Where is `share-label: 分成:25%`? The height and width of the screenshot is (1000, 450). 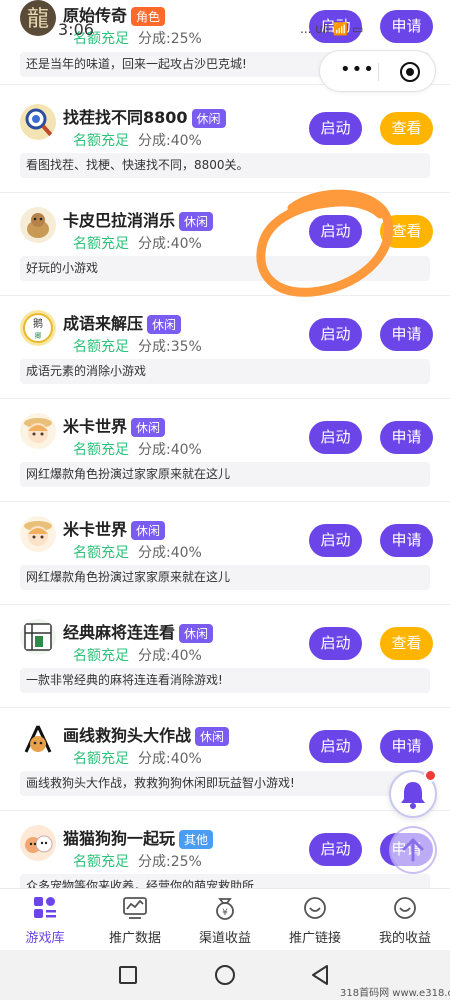 share-label: 分成:25% is located at coordinates (170, 862).